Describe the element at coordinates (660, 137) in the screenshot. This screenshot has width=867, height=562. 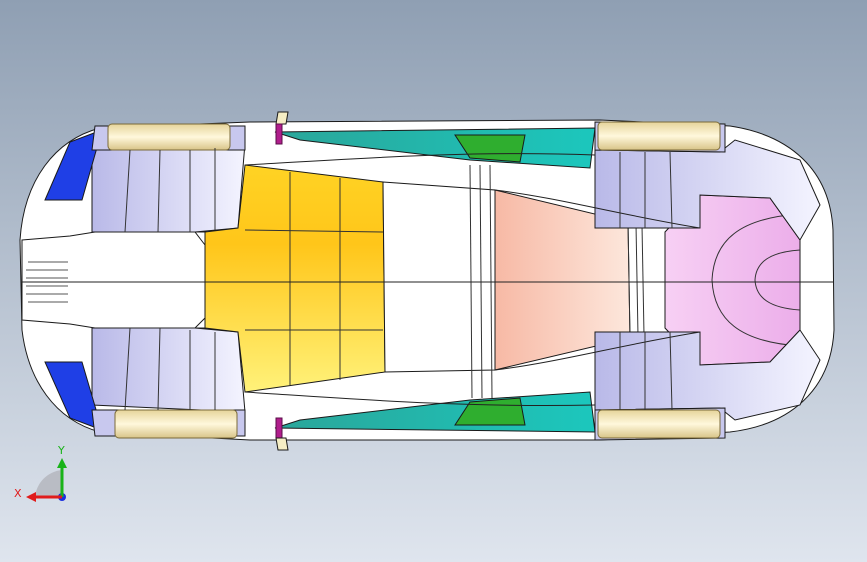
I see `wheel-rear-left` at that location.